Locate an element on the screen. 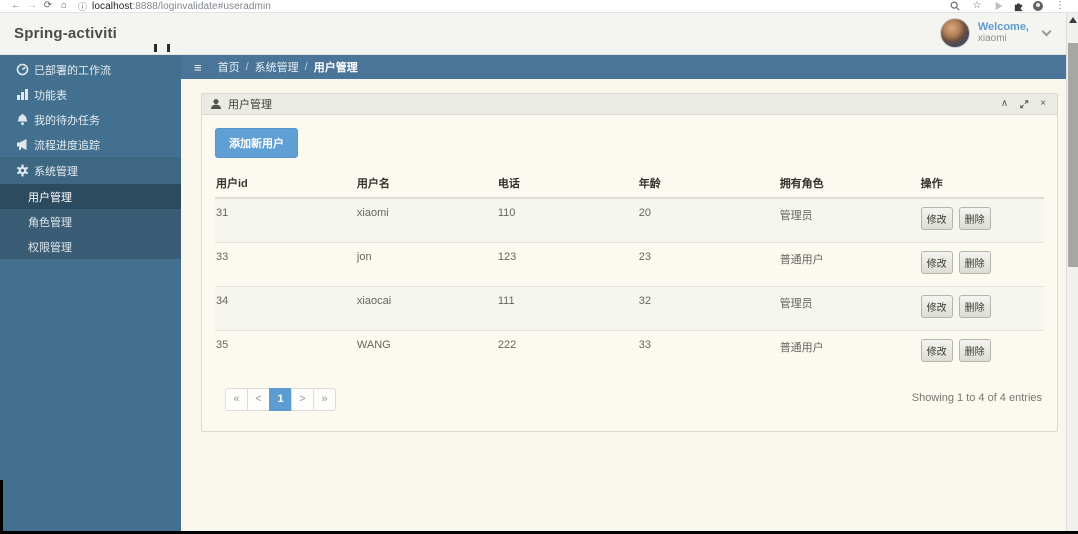 The width and height of the screenshot is (1078, 534). sidebar-subitem-user-management: 用户管理 is located at coordinates (90, 196).